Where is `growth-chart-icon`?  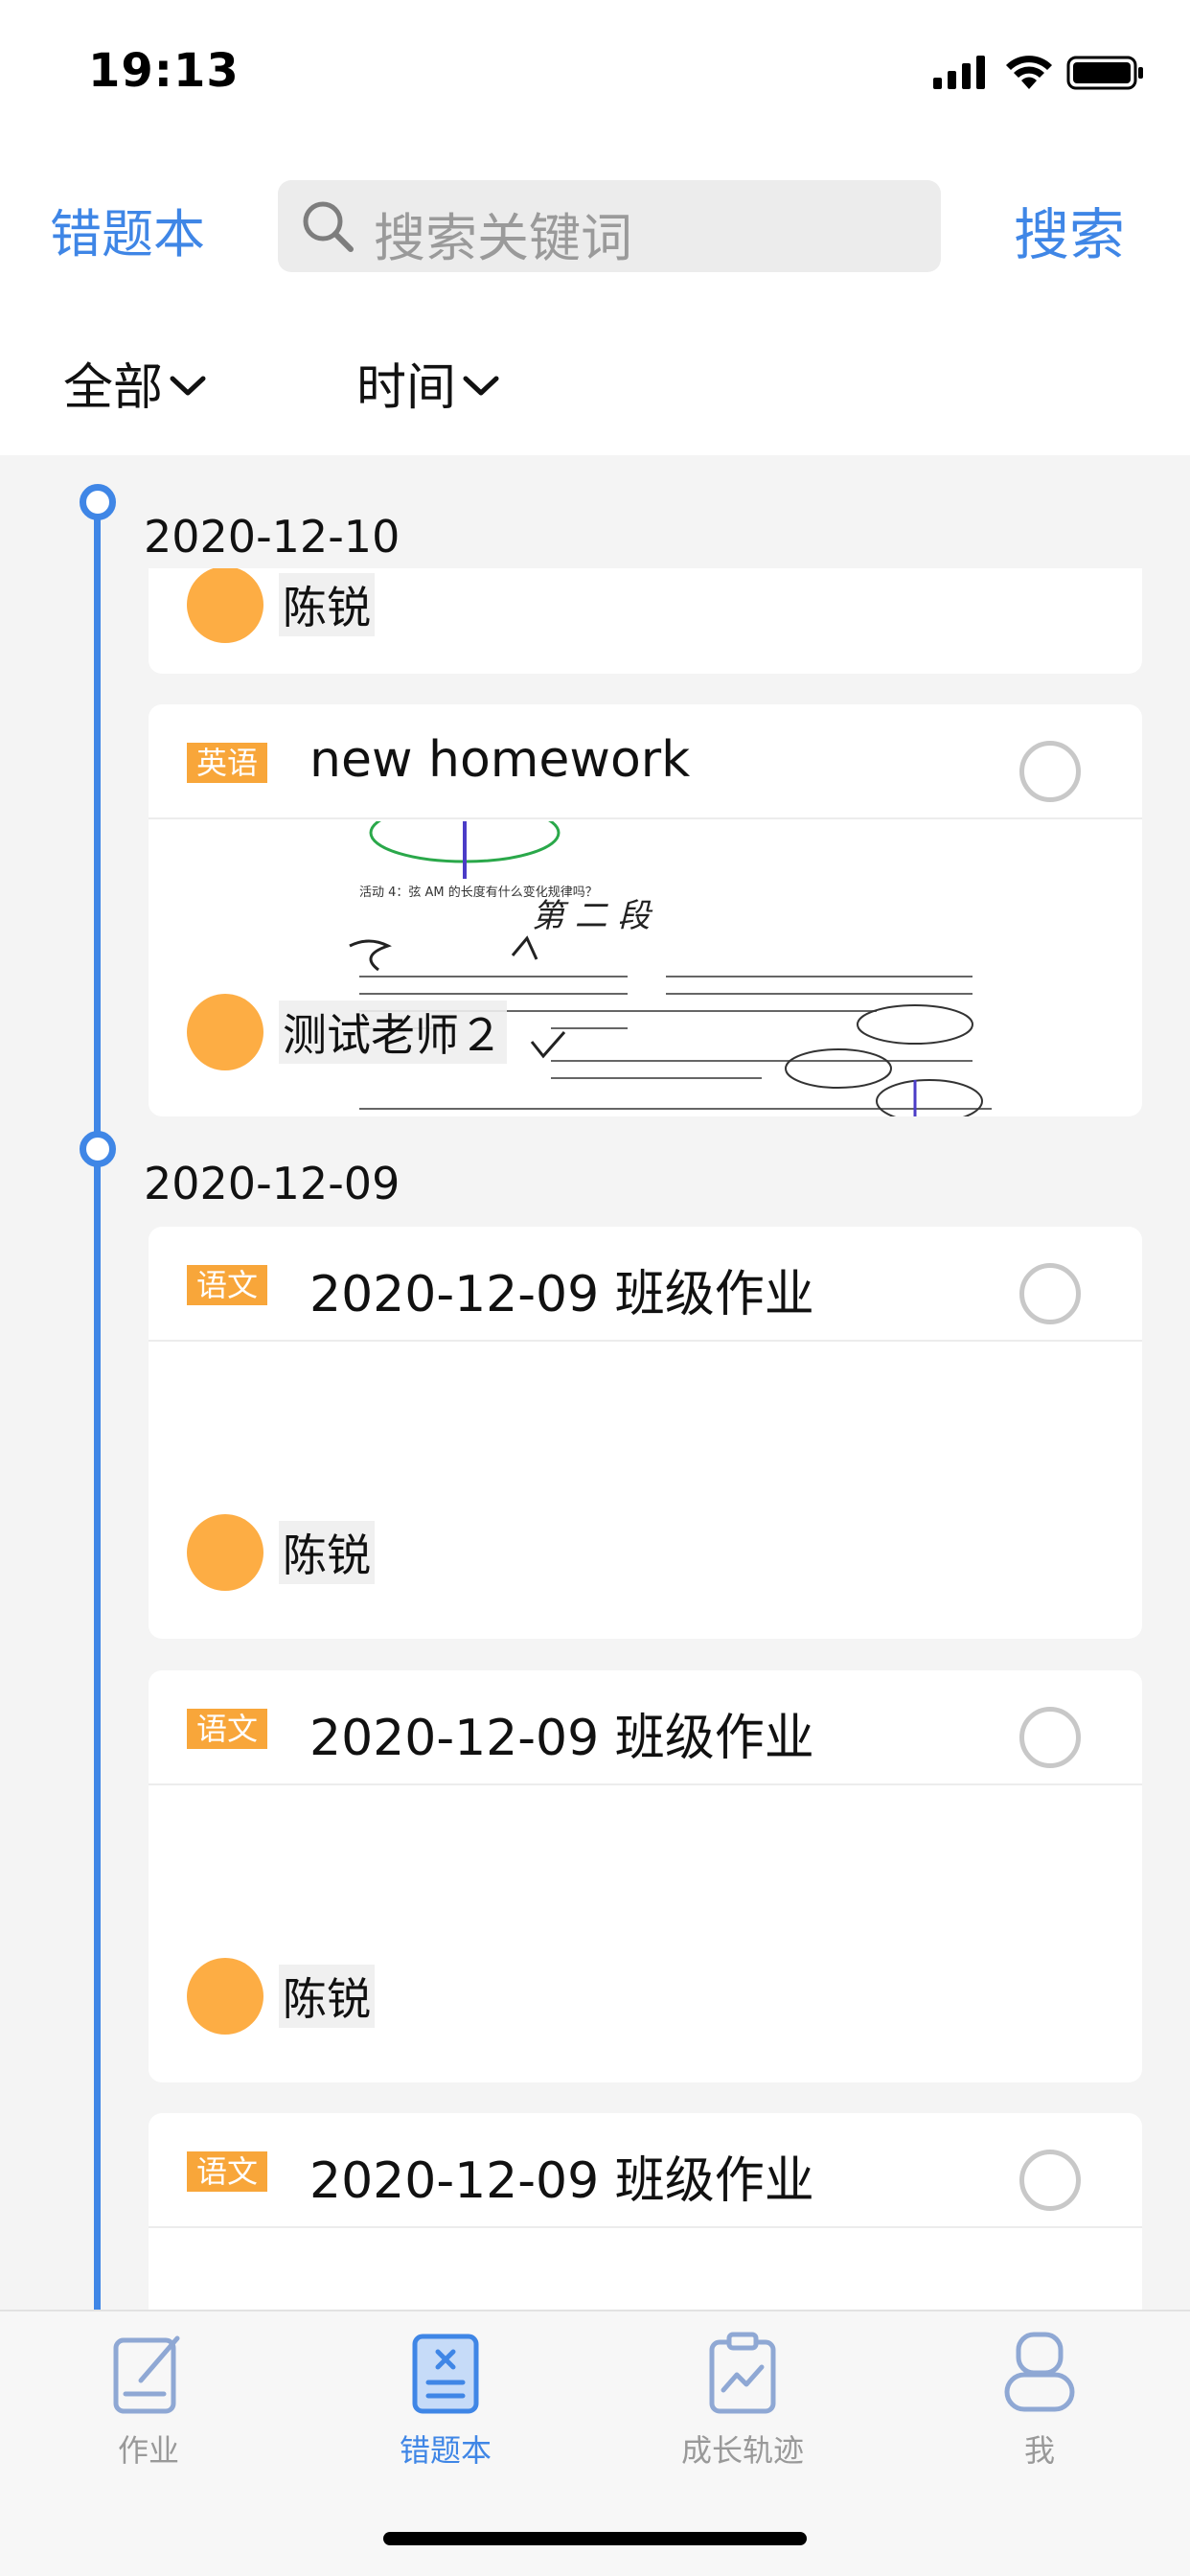 growth-chart-icon is located at coordinates (743, 2373).